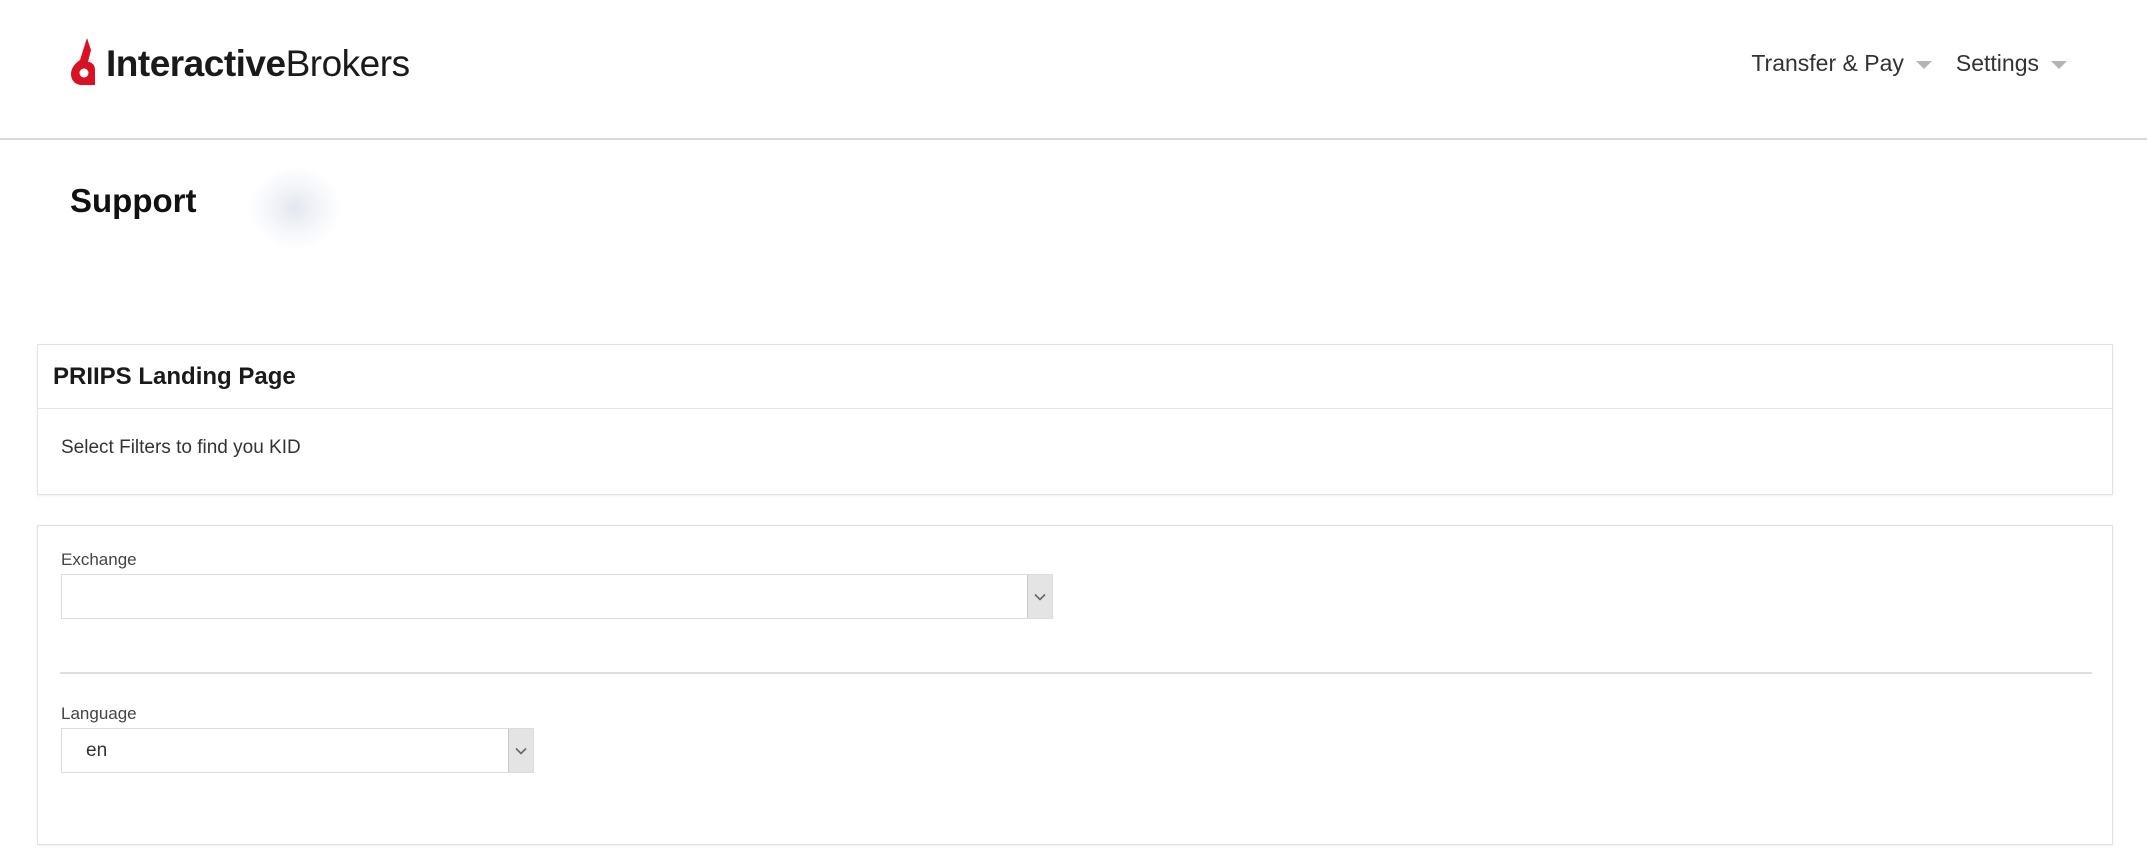 Image resolution: width=2147 pixels, height=868 pixels. What do you see at coordinates (1997, 63) in the screenshot?
I see `nav-settings-label: Settings` at bounding box center [1997, 63].